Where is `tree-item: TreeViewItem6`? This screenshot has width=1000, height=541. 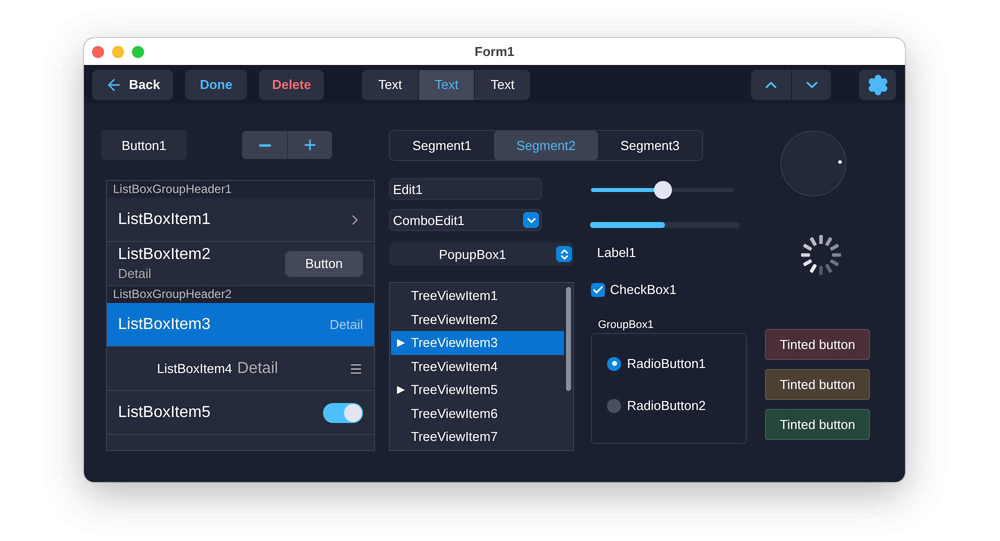 tree-item: TreeViewItem6 is located at coordinates (477, 413).